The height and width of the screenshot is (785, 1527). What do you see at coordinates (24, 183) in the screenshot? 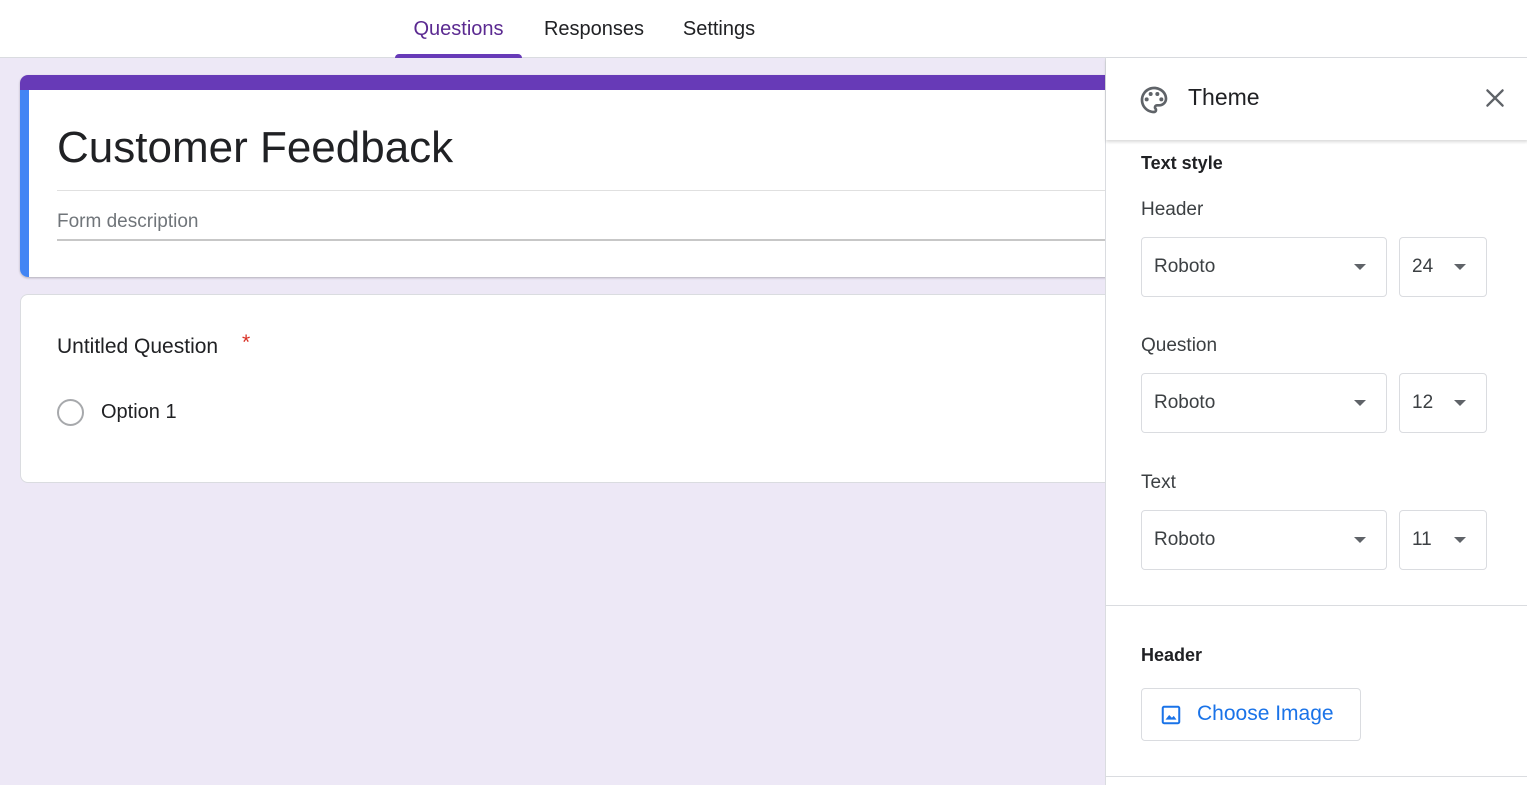
I see `card-focus-stripe` at bounding box center [24, 183].